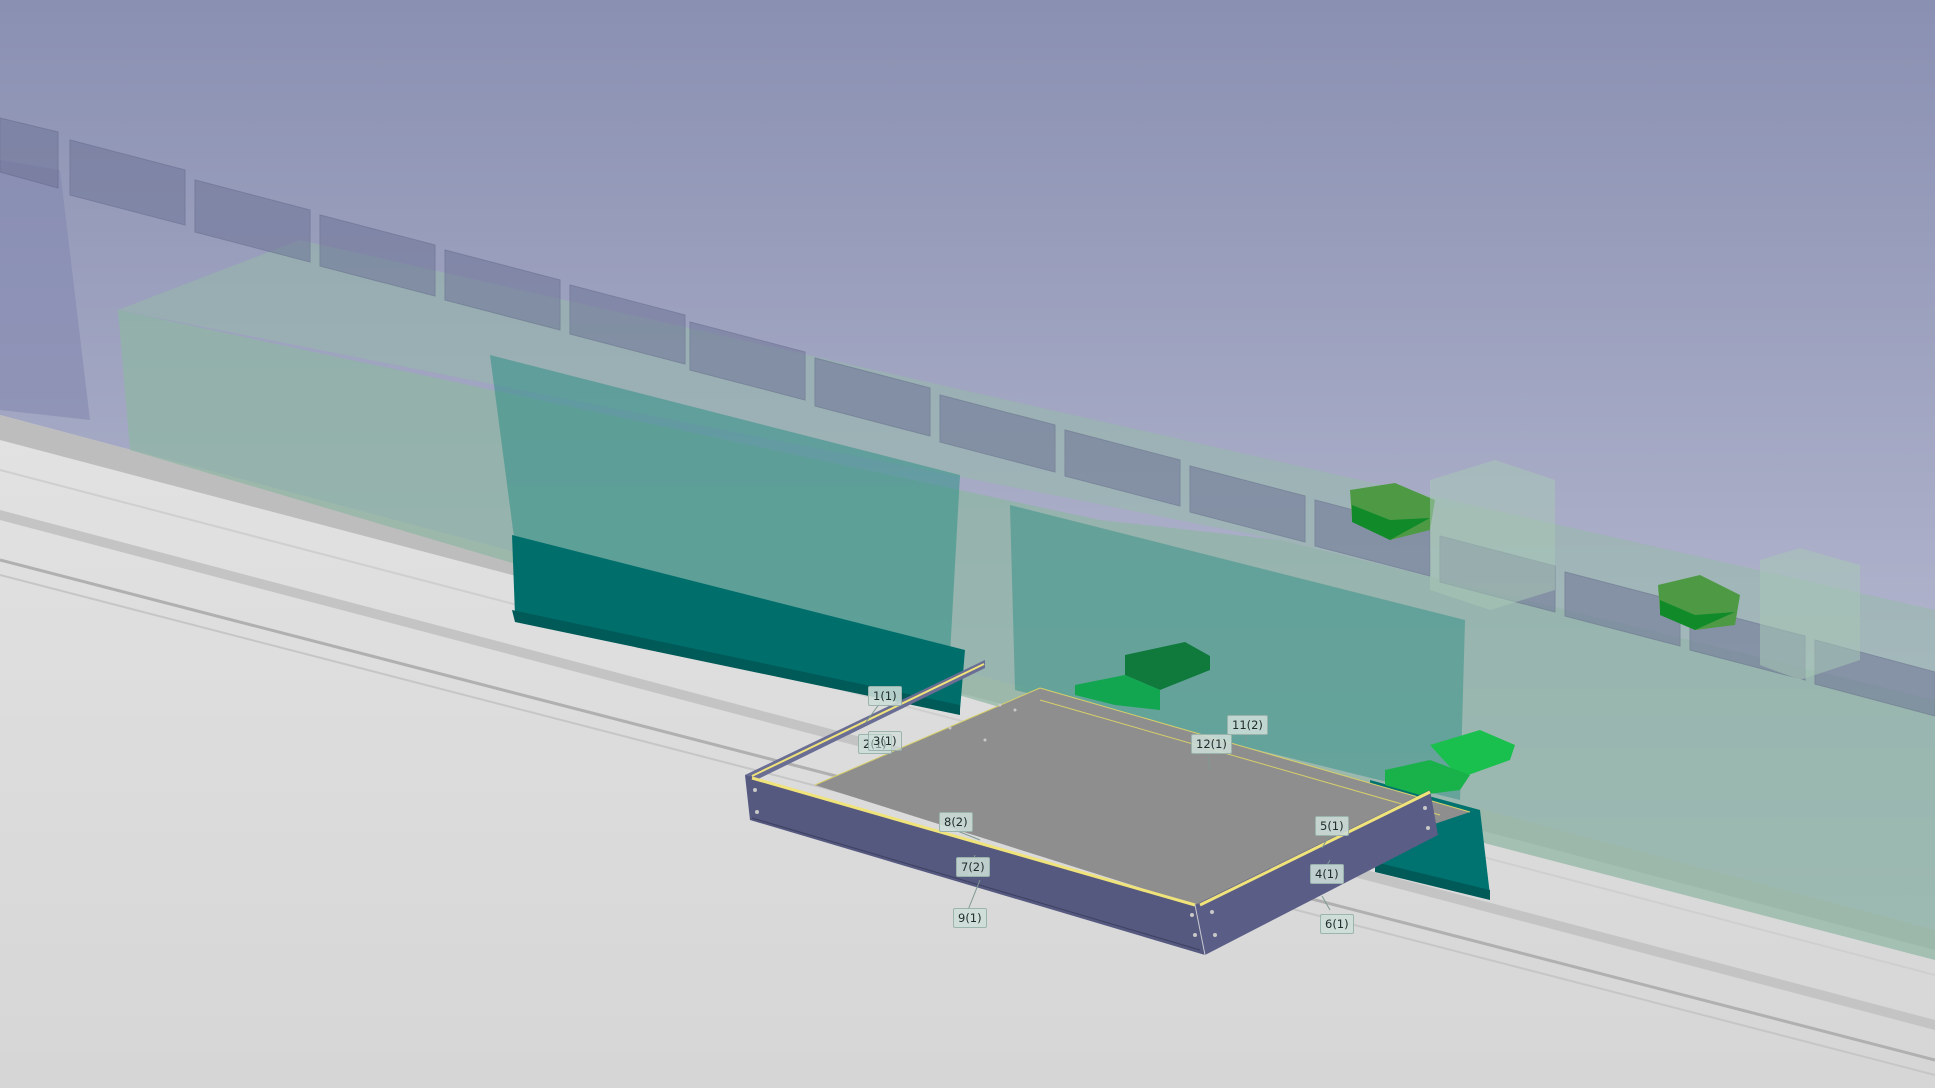 The height and width of the screenshot is (1088, 1935). What do you see at coordinates (1332, 826) in the screenshot?
I see `balloon-5: 5(1)` at bounding box center [1332, 826].